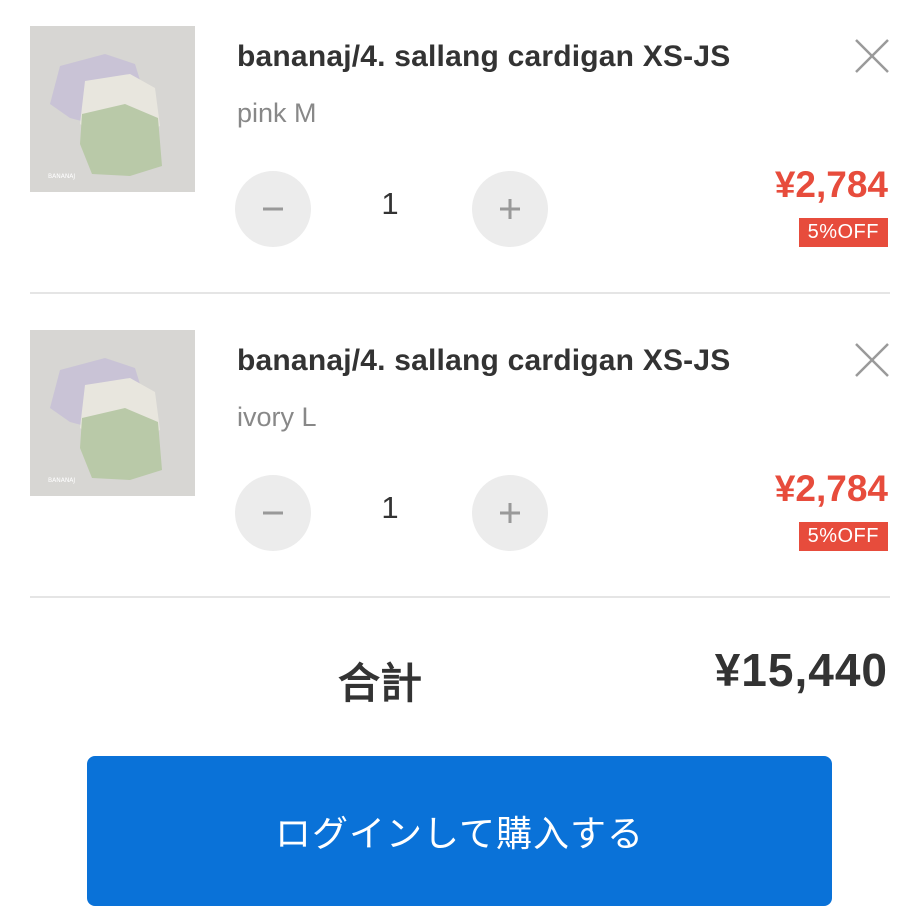 This screenshot has width=920, height=920. I want to click on total-label: 合計, so click(380, 683).